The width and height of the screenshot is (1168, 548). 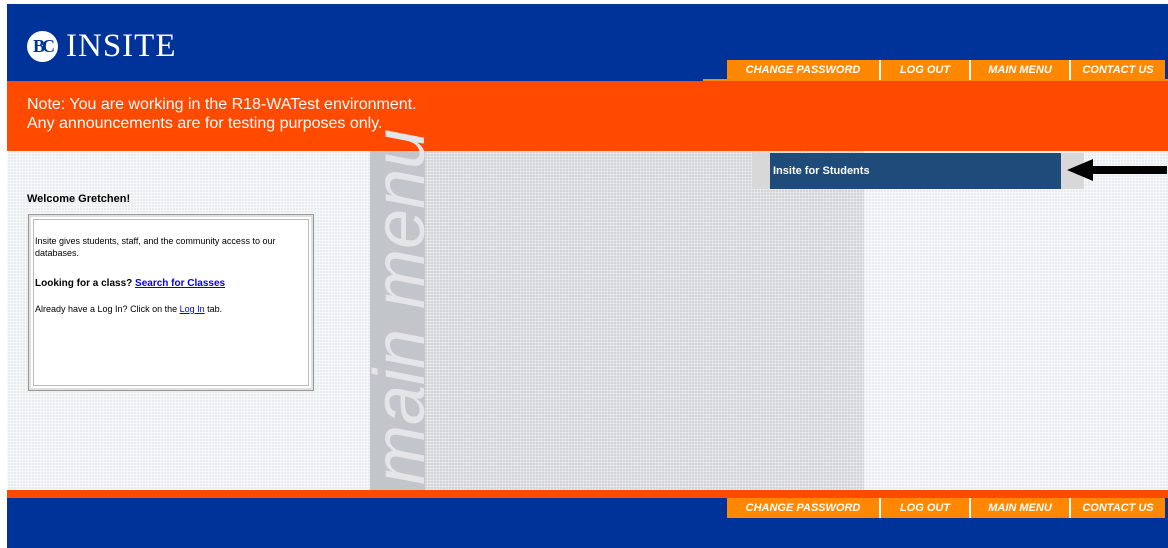 I want to click on insite-for-students-link: Insite for Students, so click(x=915, y=171).